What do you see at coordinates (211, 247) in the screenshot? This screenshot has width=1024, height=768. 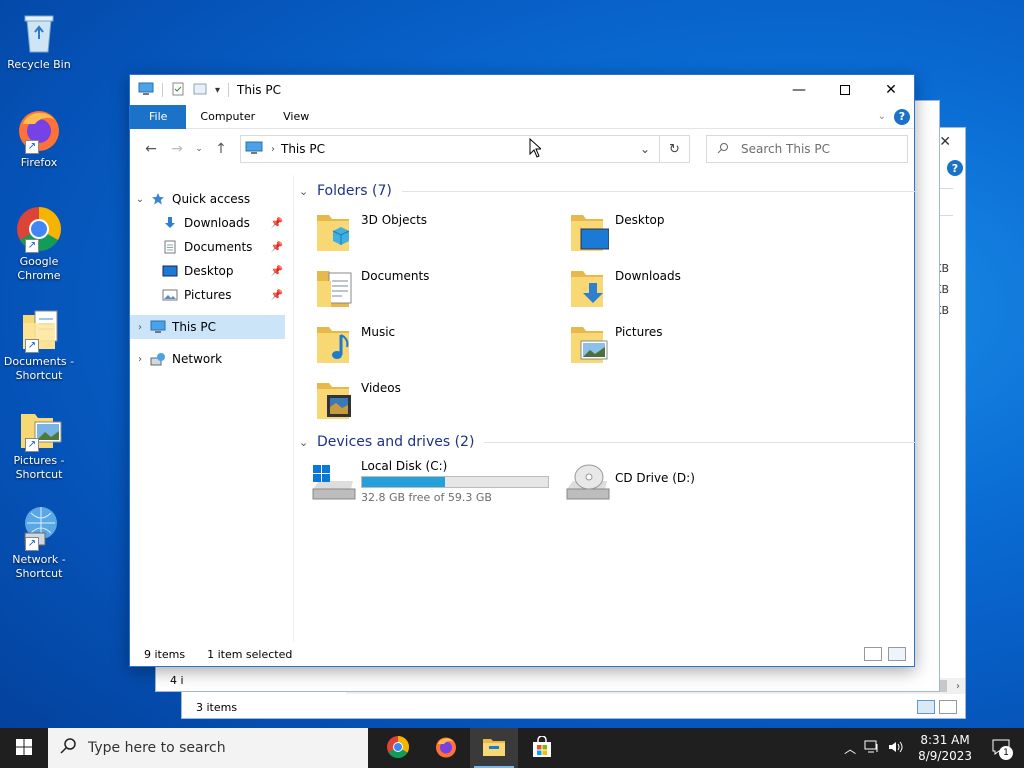 I see `nav-item-documents: Documents 📌` at bounding box center [211, 247].